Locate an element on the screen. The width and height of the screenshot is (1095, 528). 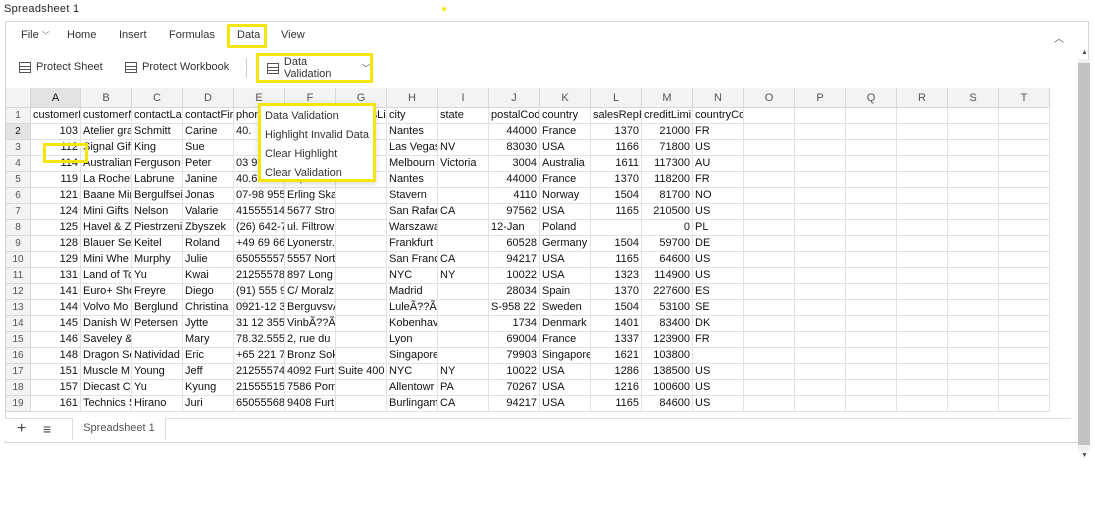
cell: C/ Moralz is located at coordinates (310, 292).